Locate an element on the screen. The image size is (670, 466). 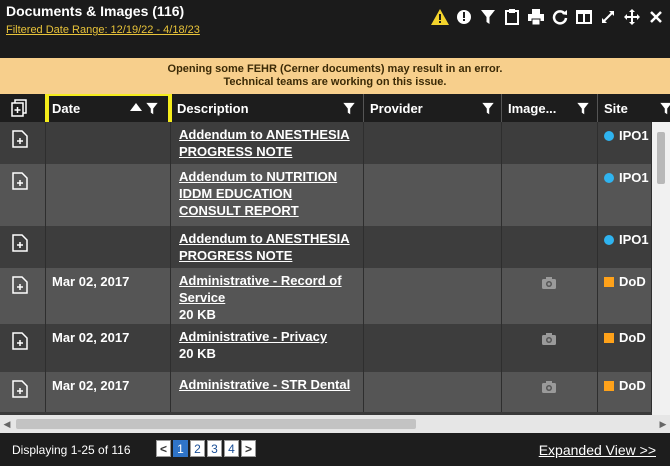
vertical-scrollbar is located at coordinates (661, 268).